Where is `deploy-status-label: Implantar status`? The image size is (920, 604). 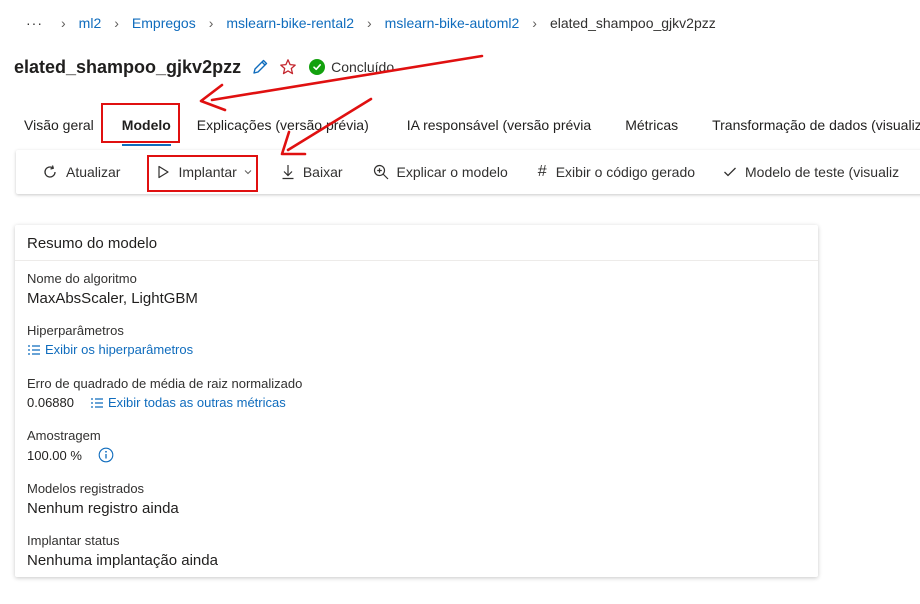 deploy-status-label: Implantar status is located at coordinates (73, 540).